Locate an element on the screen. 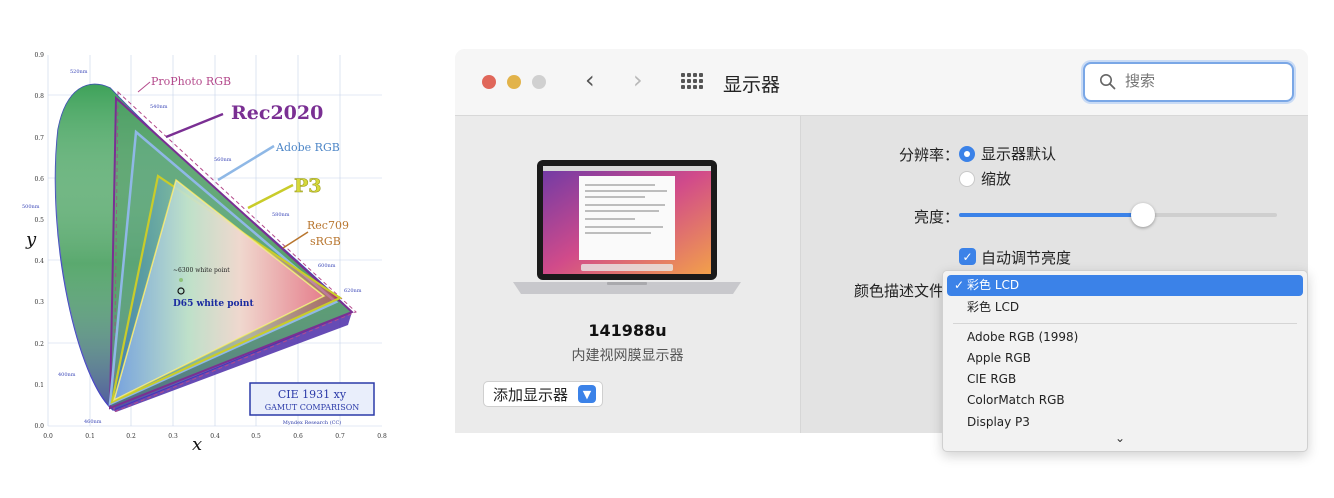  scroll-down-icon: ⌄ is located at coordinates (1120, 438).